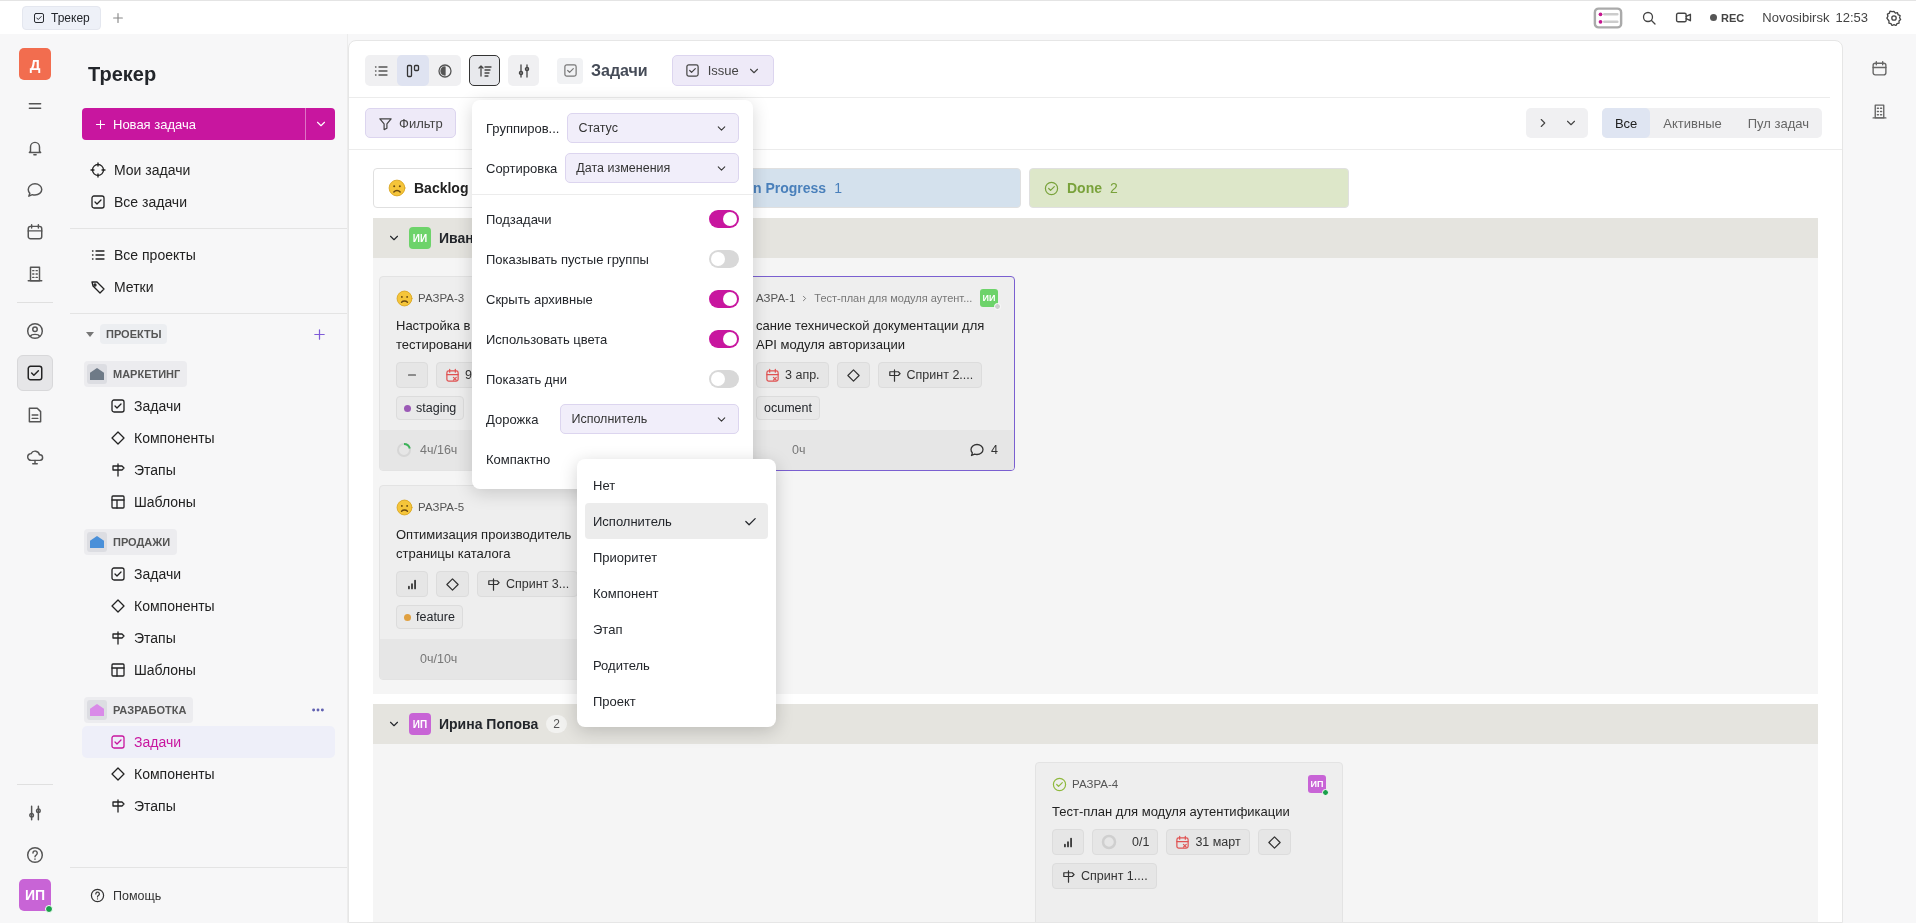  What do you see at coordinates (877, 335) in the screenshot?
I see `task-title: сание технической документации для API модуля авторизации` at bounding box center [877, 335].